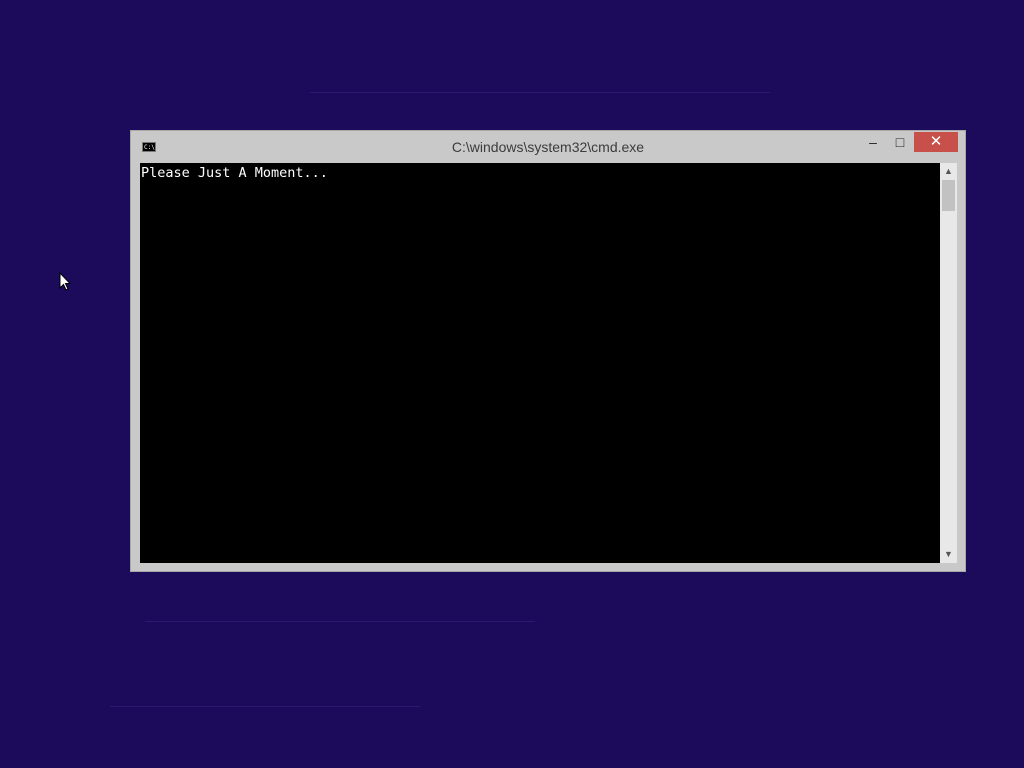 The image size is (1024, 768). Describe the element at coordinates (948, 554) in the screenshot. I see `scroll-down-icon: ▼` at that location.